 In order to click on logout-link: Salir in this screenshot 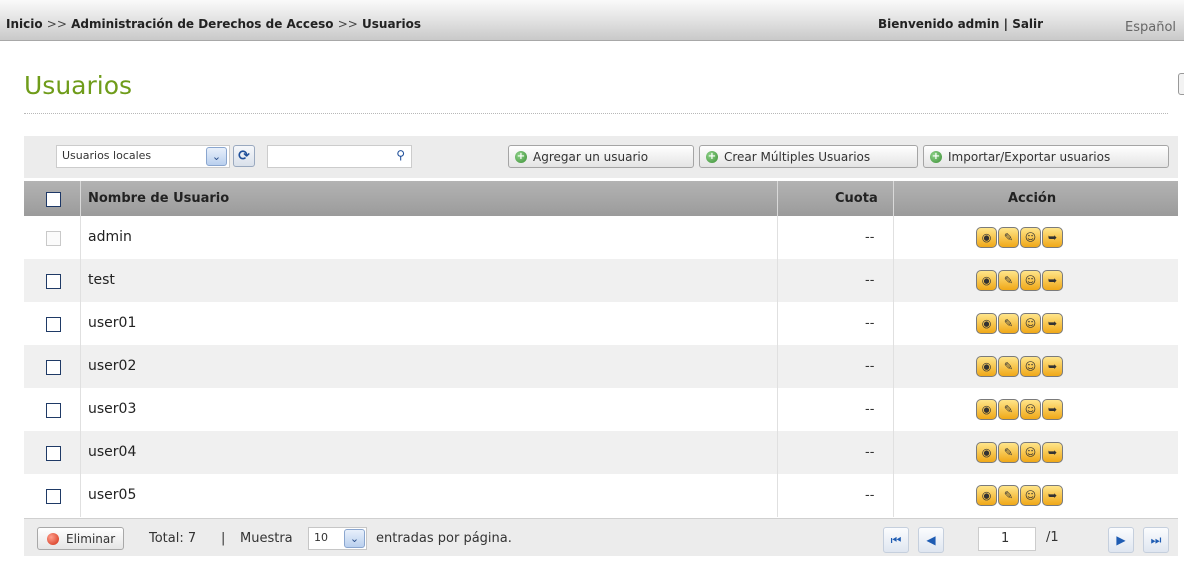, I will do `click(1027, 24)`.